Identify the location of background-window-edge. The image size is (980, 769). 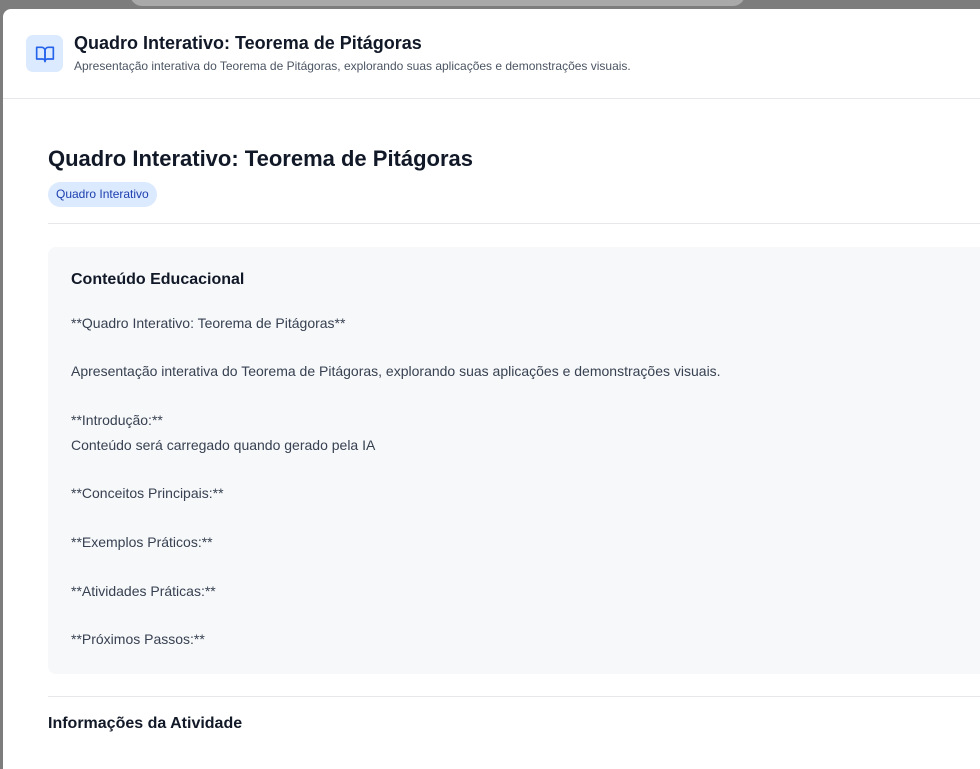
(437, 3).